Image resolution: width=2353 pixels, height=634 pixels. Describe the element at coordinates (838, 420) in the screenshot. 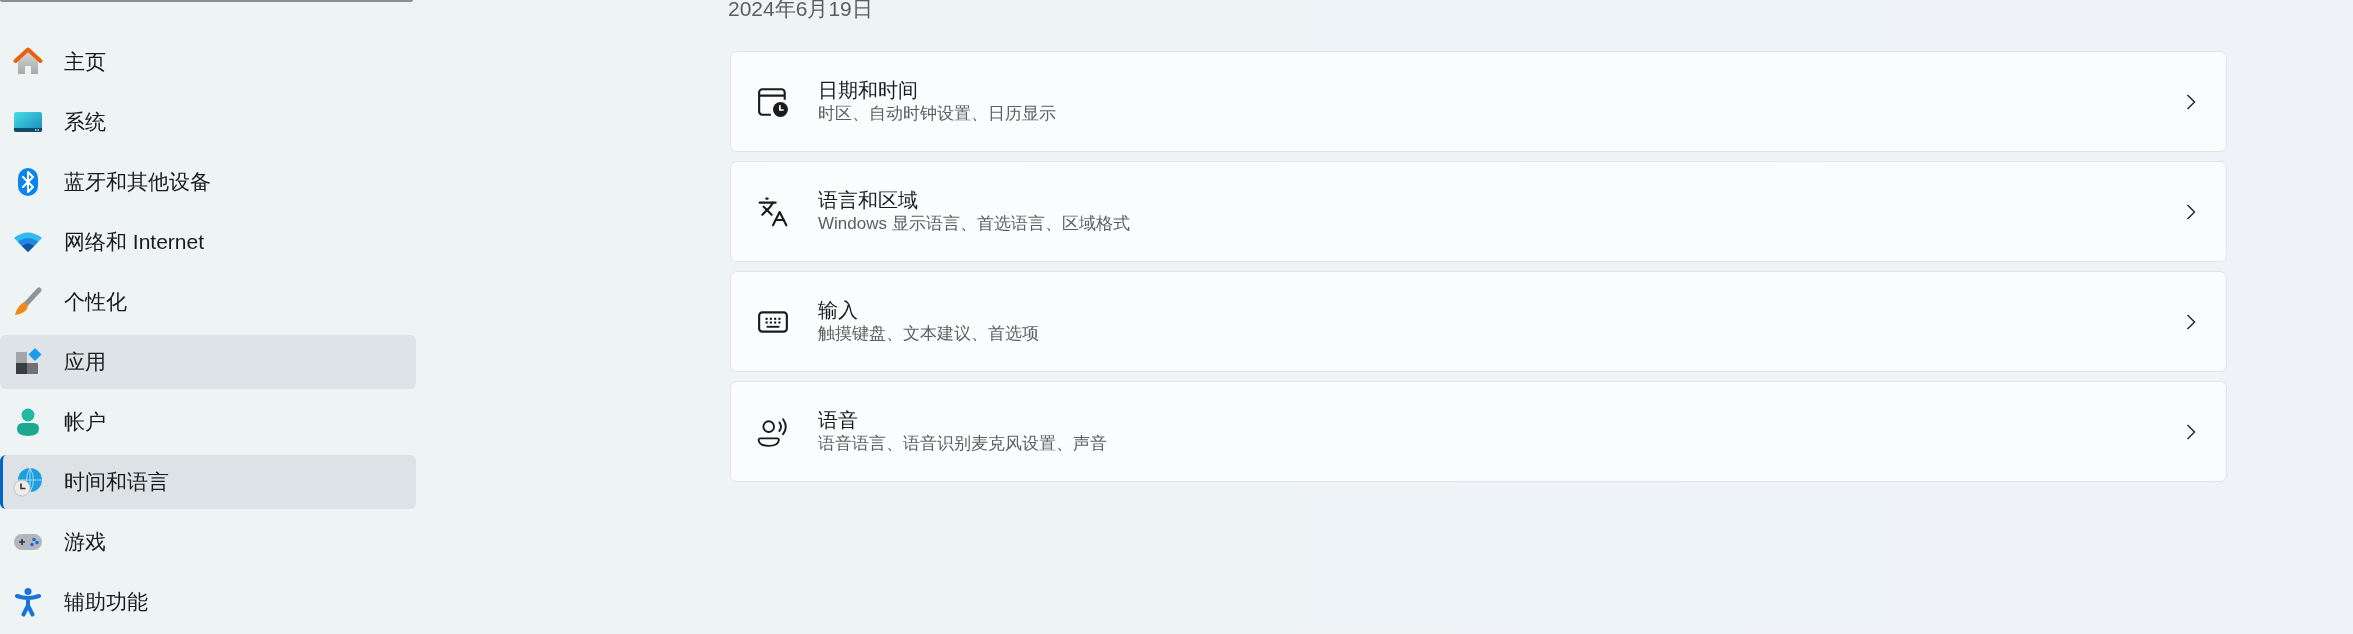

I see `card-title: 语音` at that location.